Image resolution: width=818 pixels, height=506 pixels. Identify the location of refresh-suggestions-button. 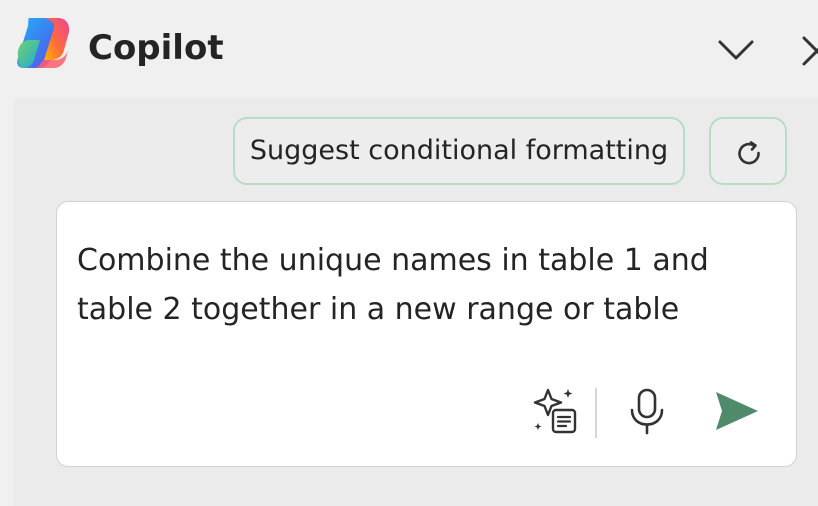
(748, 151).